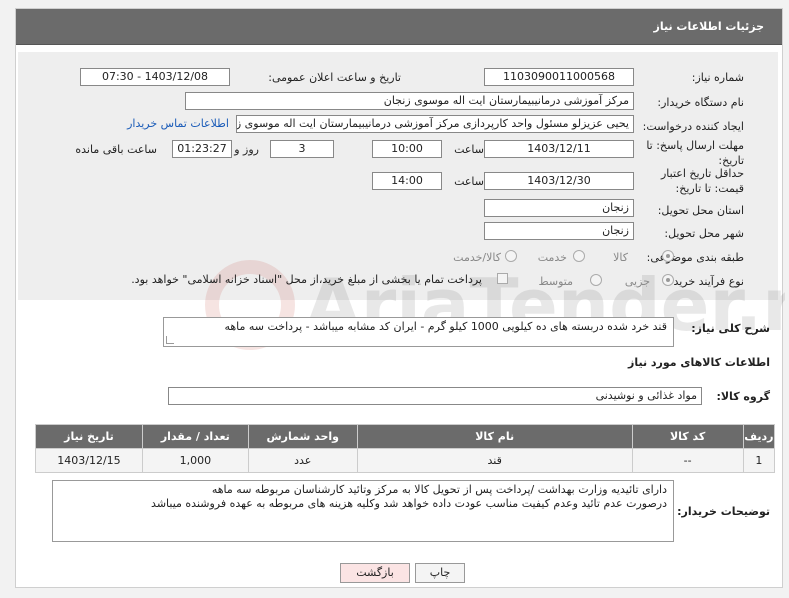 Image resolution: width=789 pixels, height=598 pixels. What do you see at coordinates (202, 149) in the screenshot?
I see `remaining-time-field: 01:23:27` at bounding box center [202, 149].